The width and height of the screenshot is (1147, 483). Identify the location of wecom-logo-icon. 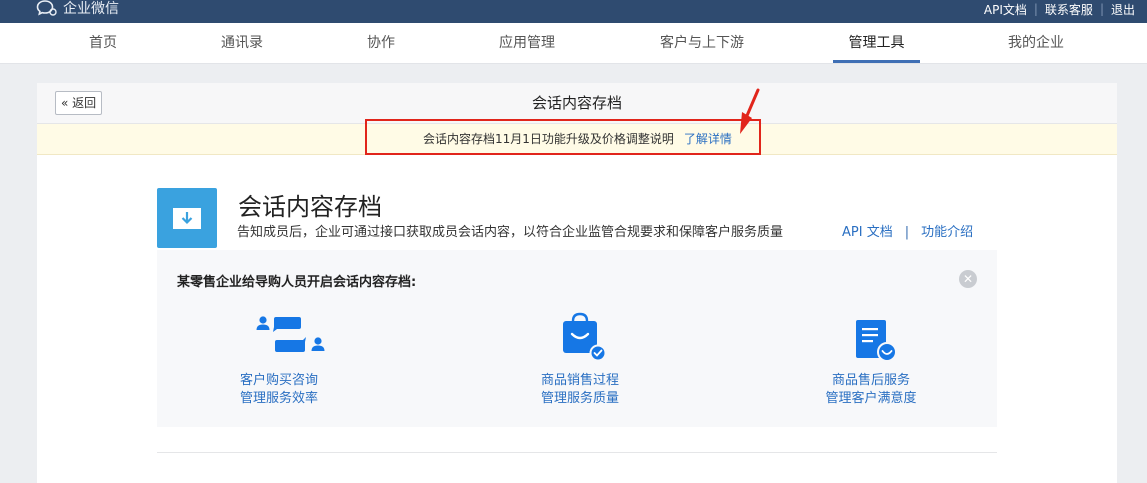
(46, 8).